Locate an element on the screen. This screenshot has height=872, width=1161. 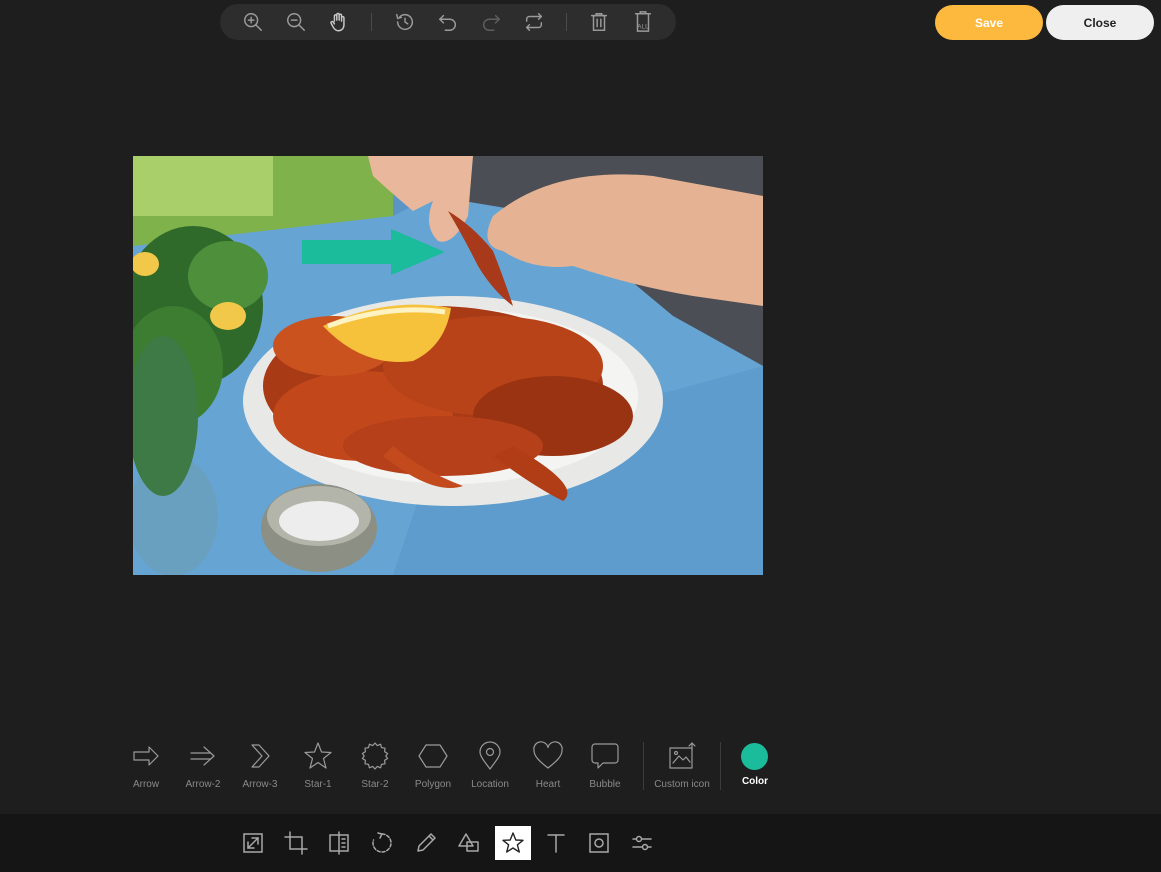
delete-all-button: ALL is located at coordinates (643, 22).